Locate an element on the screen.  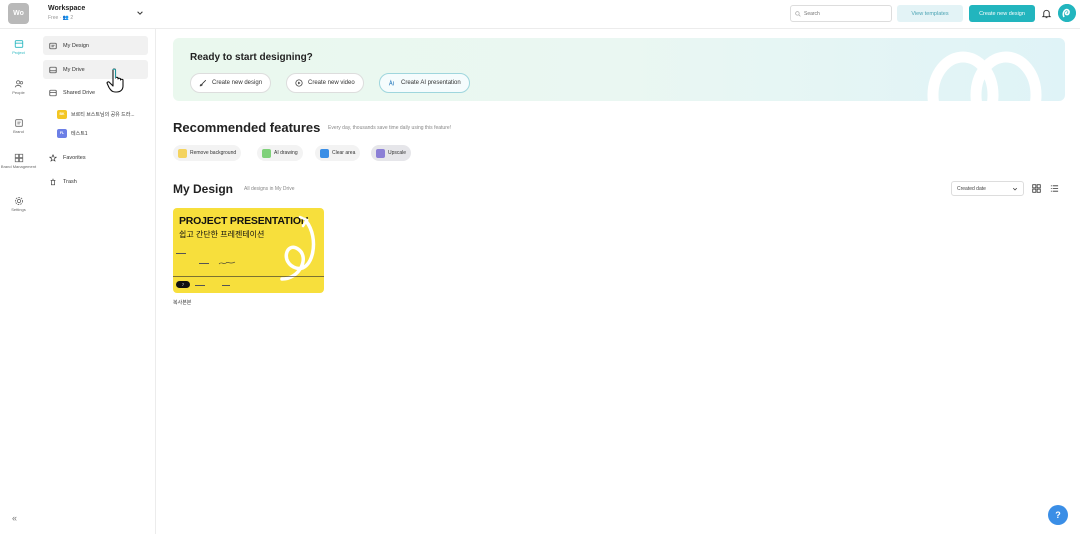
chip-label: Remove background is located at coordinates (213, 153).